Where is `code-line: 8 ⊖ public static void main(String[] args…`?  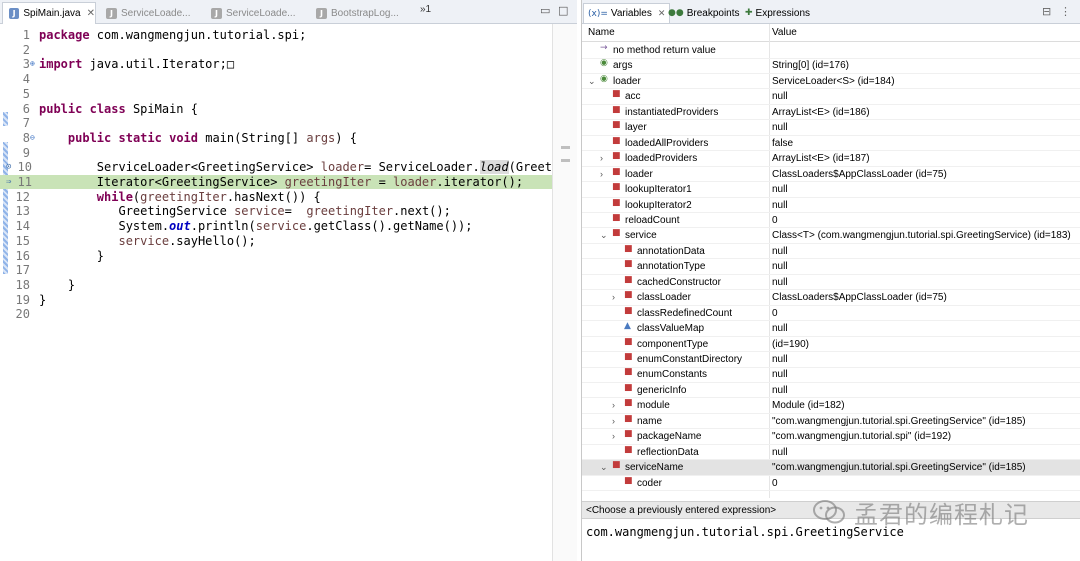 code-line: 8 ⊖ public static void main(String[] args… is located at coordinates (276, 138).